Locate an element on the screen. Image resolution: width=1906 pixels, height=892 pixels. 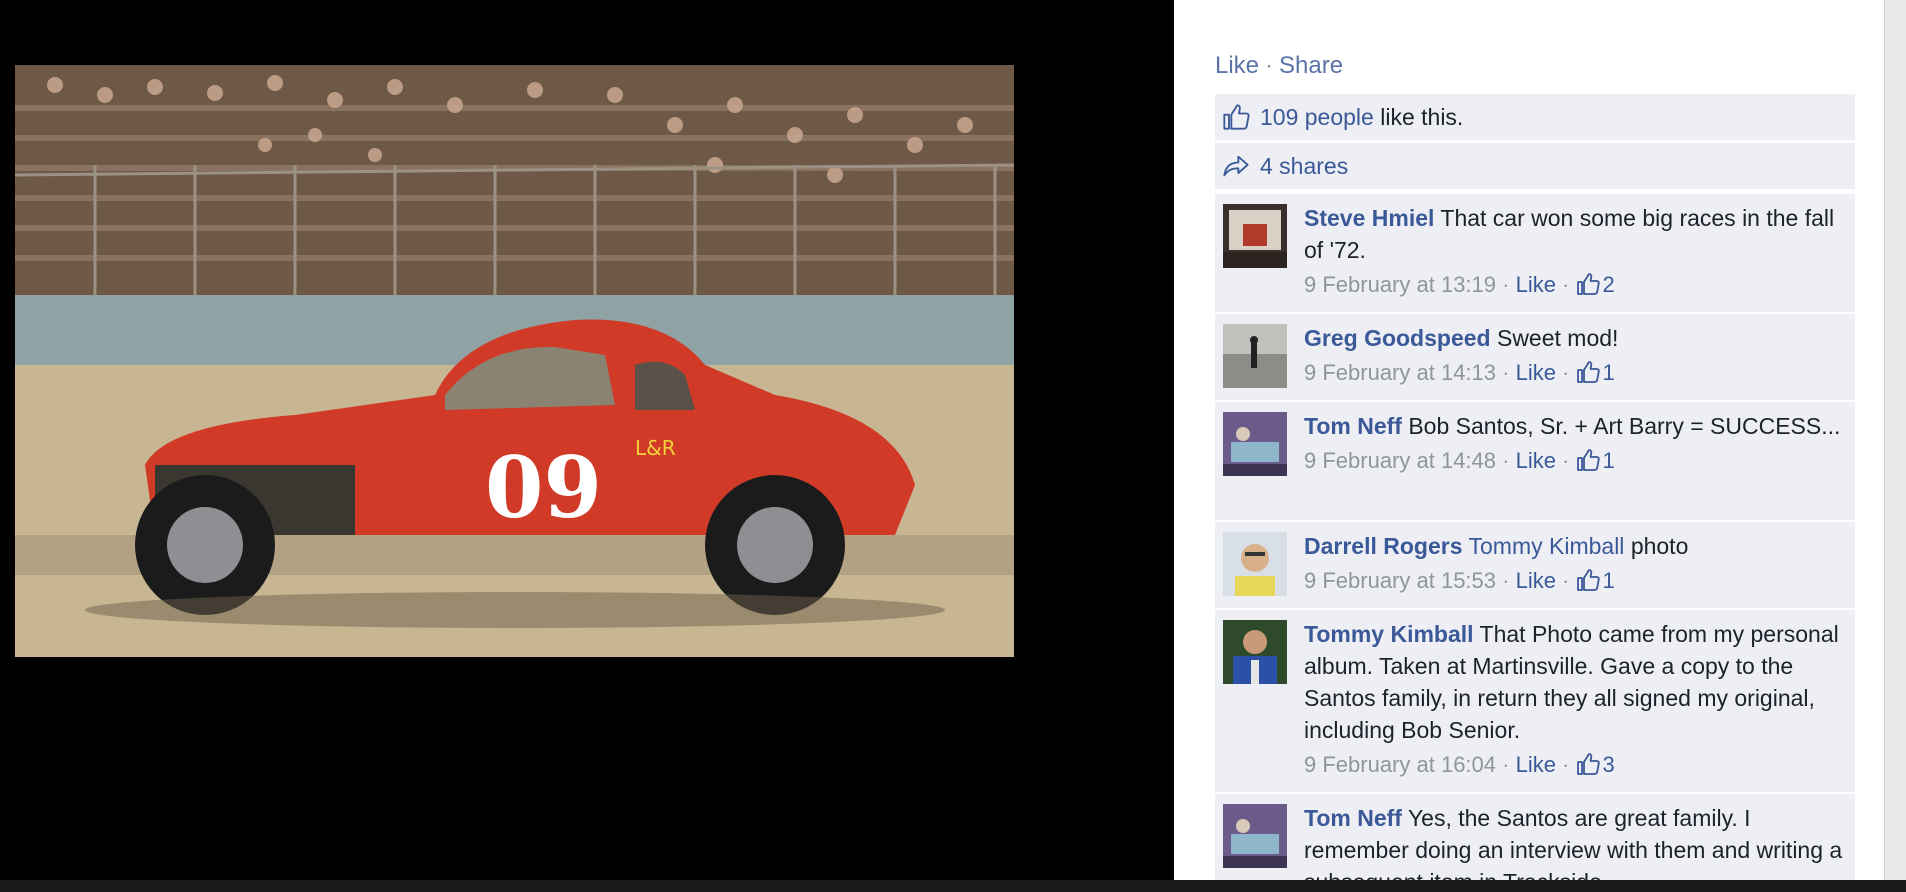
shares-summary-row: 4 shares is located at coordinates (1535, 167).